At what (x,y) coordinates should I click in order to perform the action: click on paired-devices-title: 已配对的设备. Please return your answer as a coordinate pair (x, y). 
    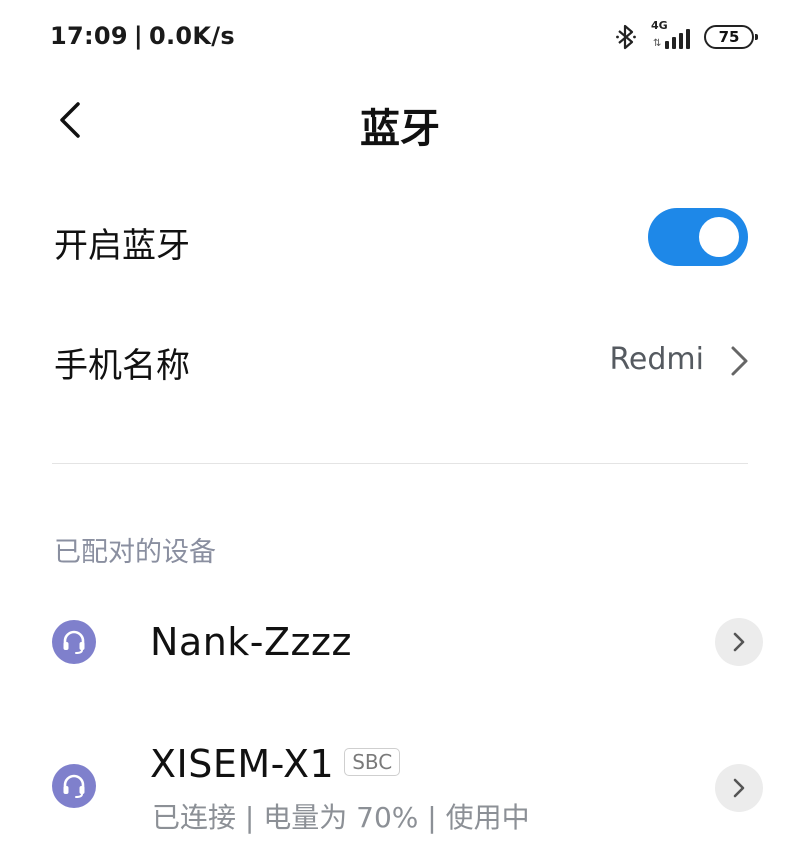
    Looking at the image, I should click on (135, 552).